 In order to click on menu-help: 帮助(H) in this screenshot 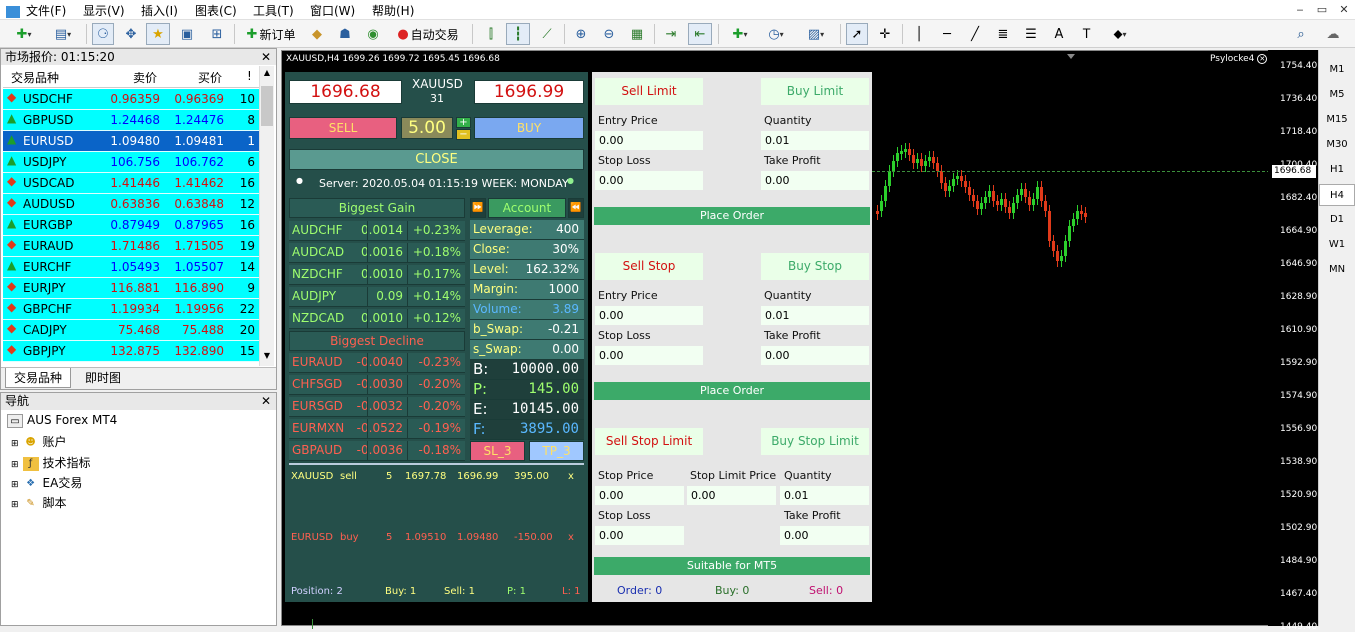, I will do `click(393, 10)`.